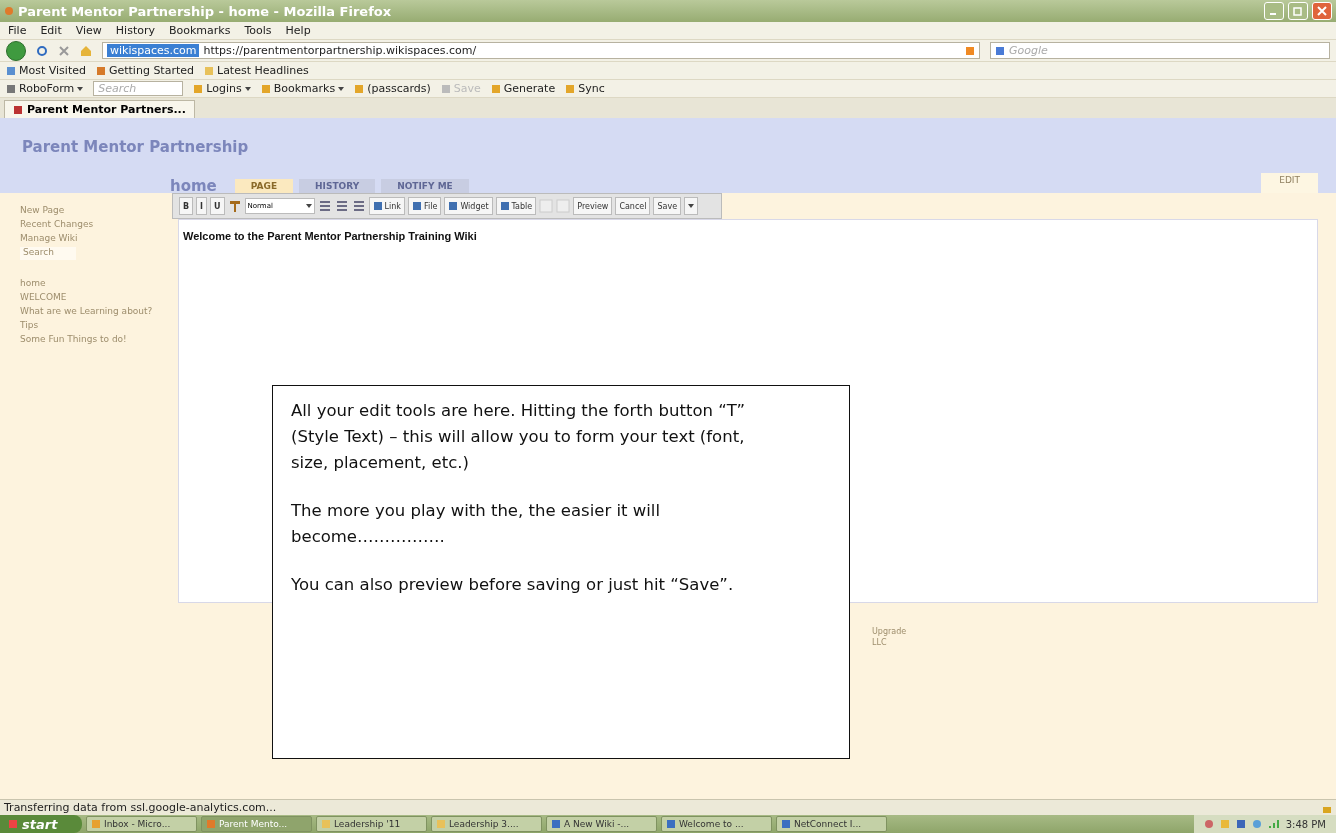 The height and width of the screenshot is (833, 1336). What do you see at coordinates (513, 585) in the screenshot?
I see `callout-text: You can also preview before saving or just hit “Save”.` at bounding box center [513, 585].